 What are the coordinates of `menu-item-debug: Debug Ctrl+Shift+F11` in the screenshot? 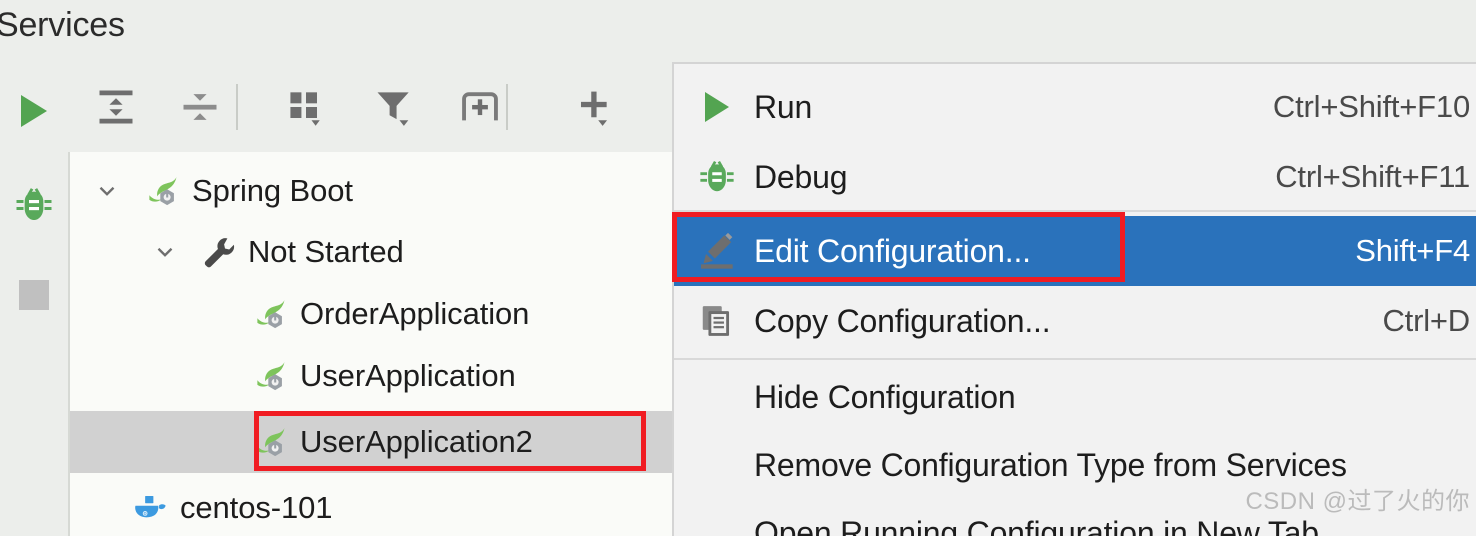 It's located at (1075, 177).